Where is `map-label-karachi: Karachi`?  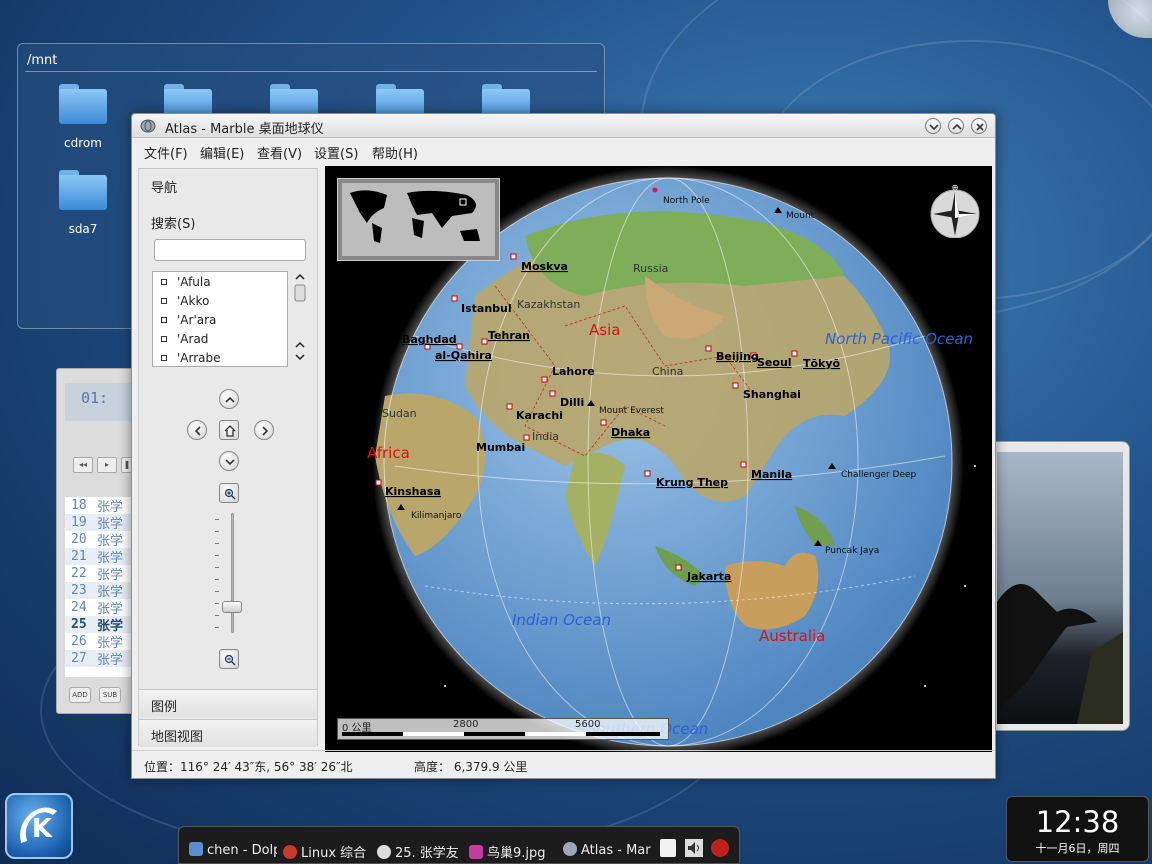
map-label-karachi: Karachi is located at coordinates (539, 415).